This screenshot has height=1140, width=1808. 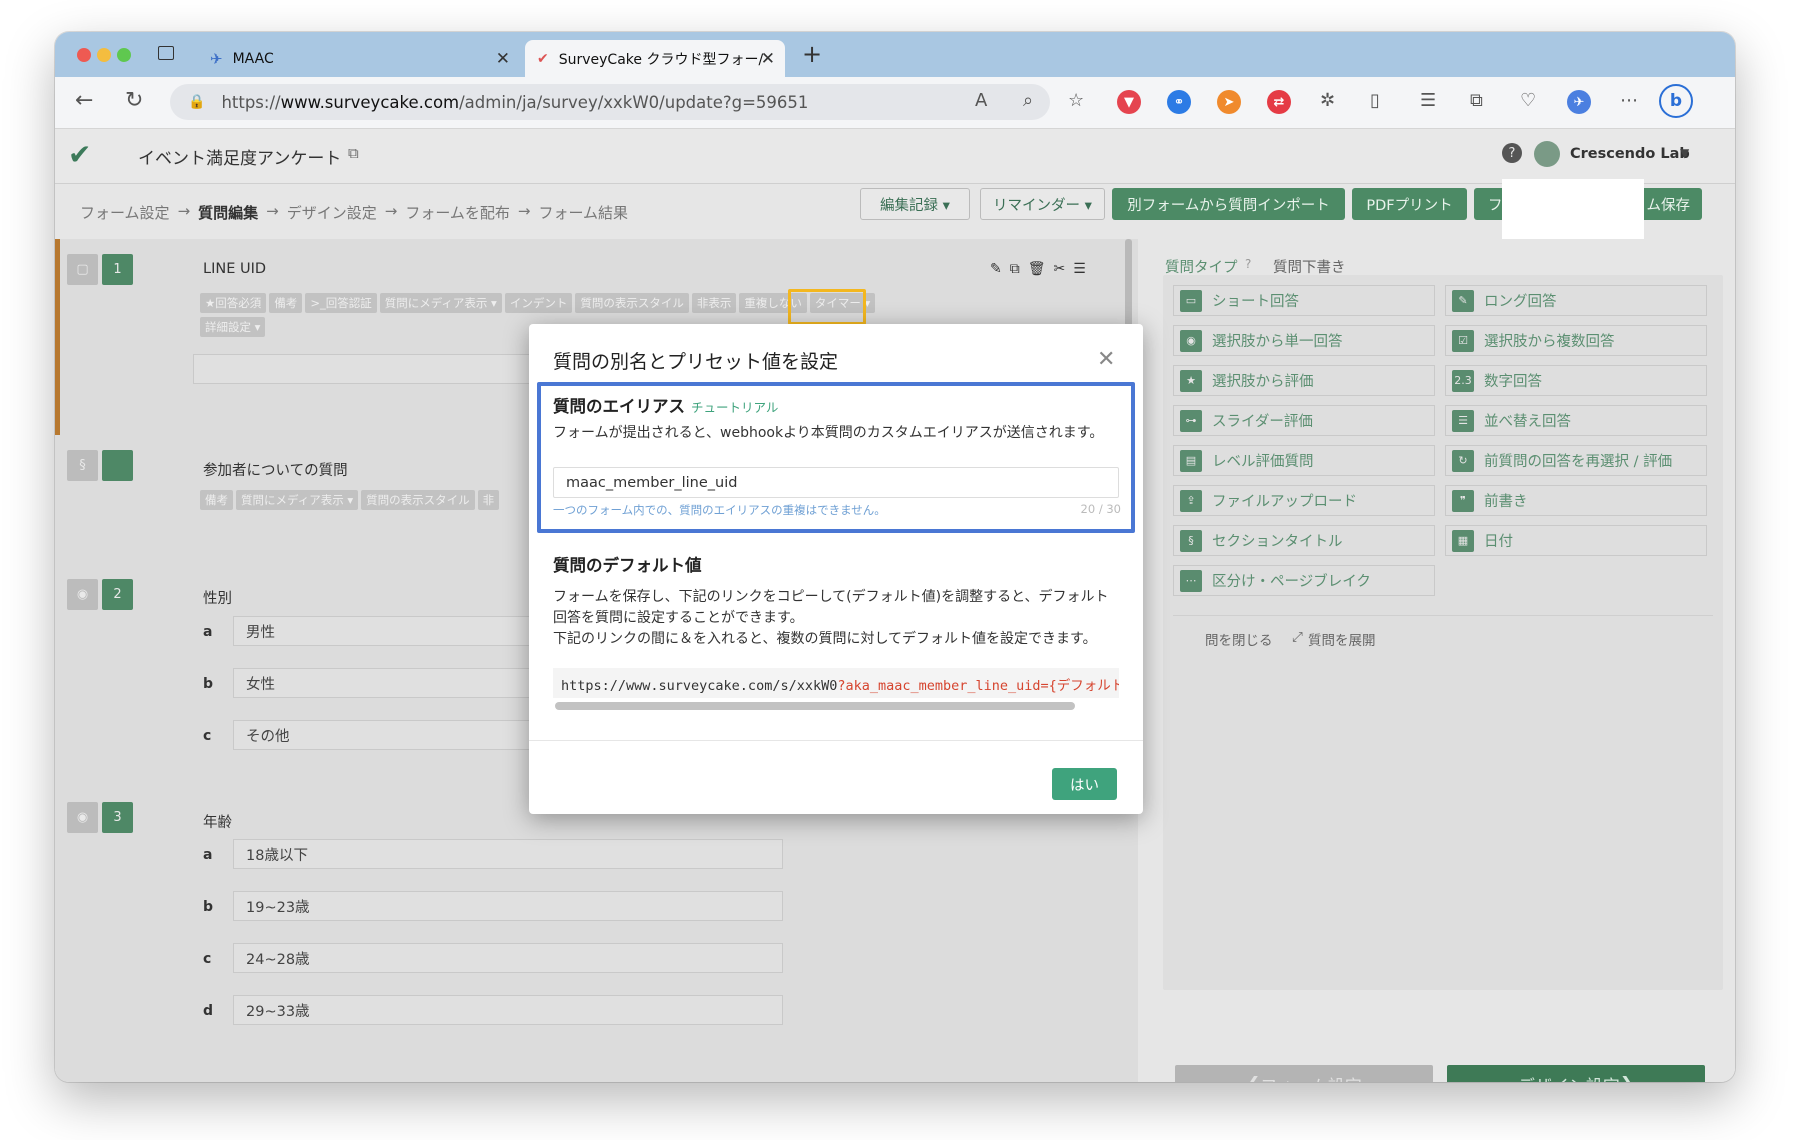 What do you see at coordinates (915, 204) in the screenshot?
I see `edit-log-button: 編集記録 ▾` at bounding box center [915, 204].